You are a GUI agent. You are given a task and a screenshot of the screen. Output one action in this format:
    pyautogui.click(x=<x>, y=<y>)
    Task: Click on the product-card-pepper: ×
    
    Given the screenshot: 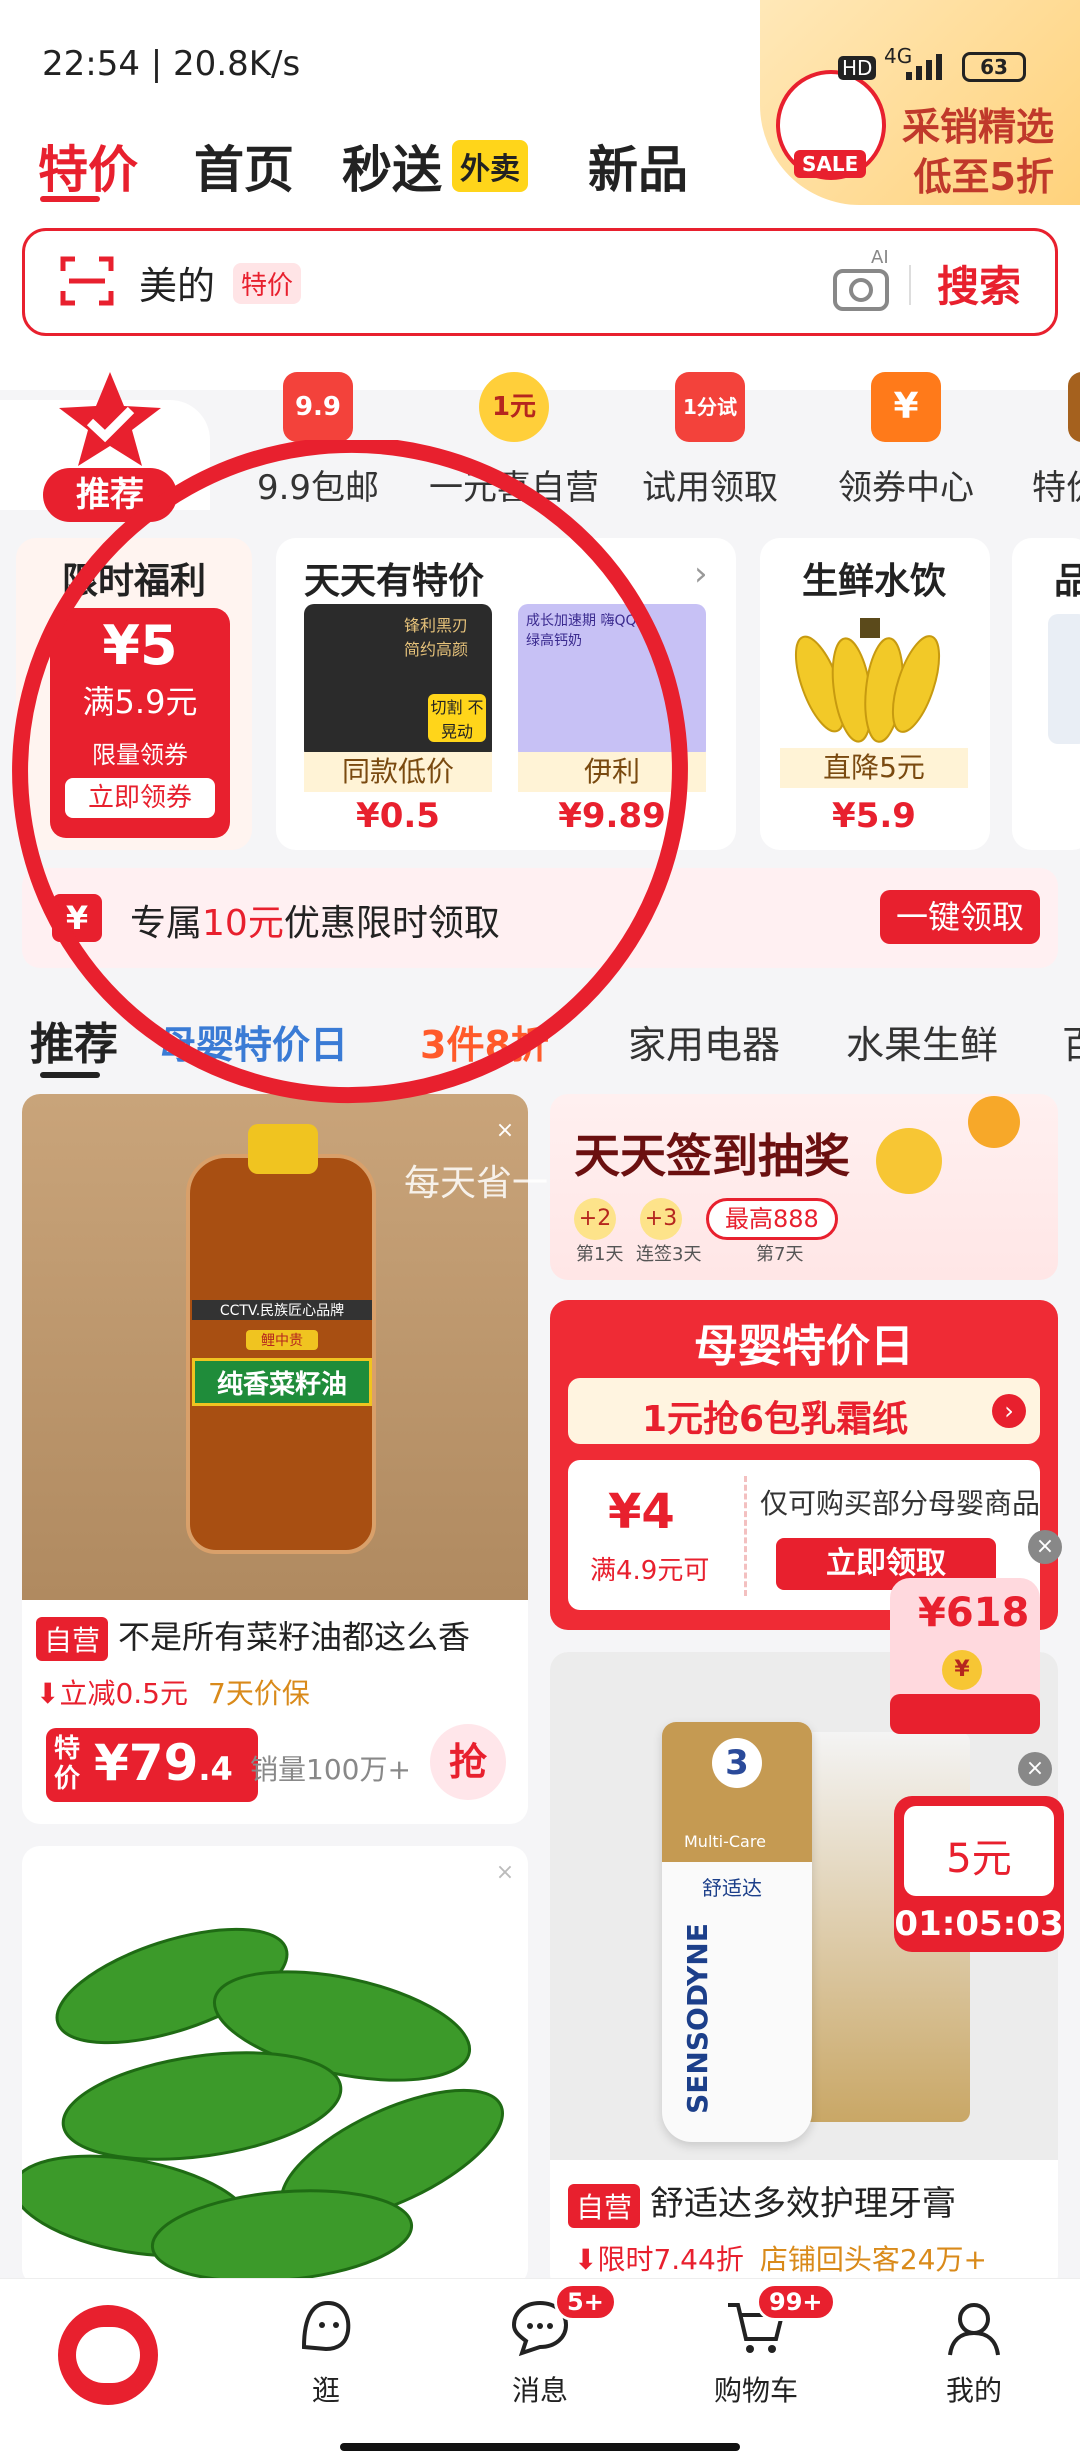 What is the action you would take?
    pyautogui.click(x=275, y=2066)
    